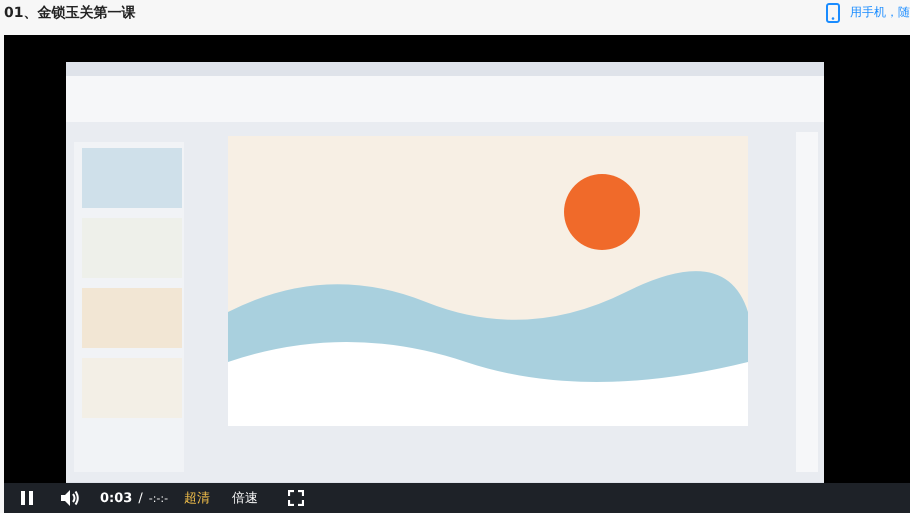  What do you see at coordinates (245, 498) in the screenshot?
I see `speed-button: 倍速` at bounding box center [245, 498].